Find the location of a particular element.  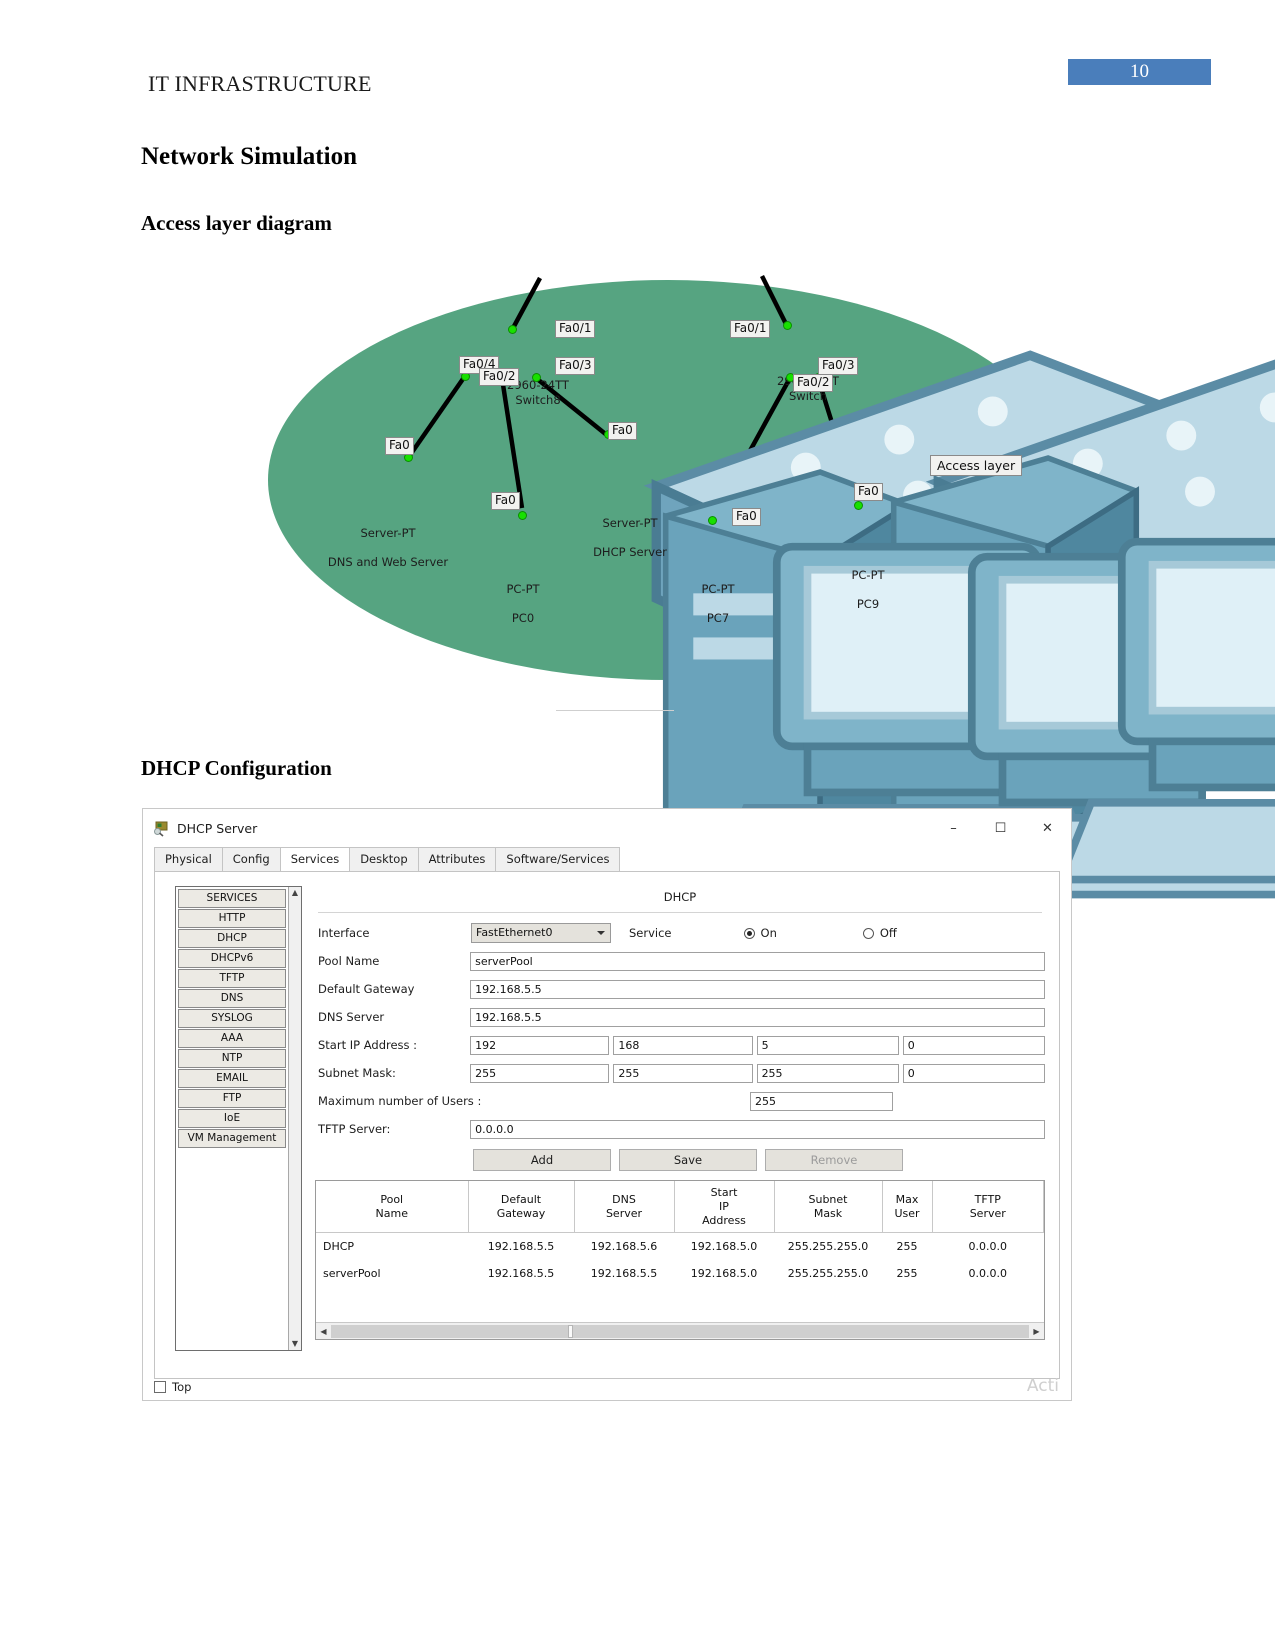

th-tftp-server: TFTP Server is located at coordinates (988, 1207).